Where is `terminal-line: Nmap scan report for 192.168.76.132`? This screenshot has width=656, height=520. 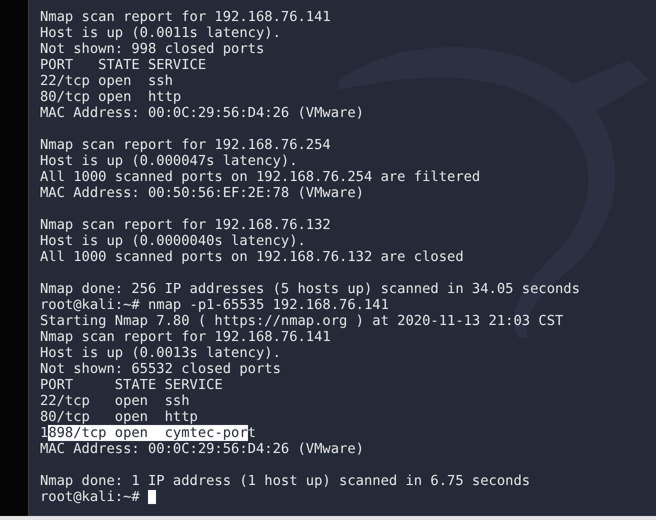 terminal-line: Nmap scan report for 192.168.76.132 is located at coordinates (185, 225).